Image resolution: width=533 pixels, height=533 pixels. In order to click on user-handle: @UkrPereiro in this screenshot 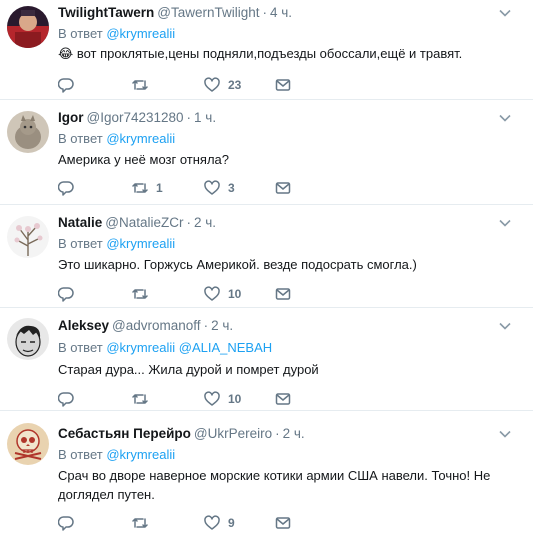, I will do `click(233, 433)`.